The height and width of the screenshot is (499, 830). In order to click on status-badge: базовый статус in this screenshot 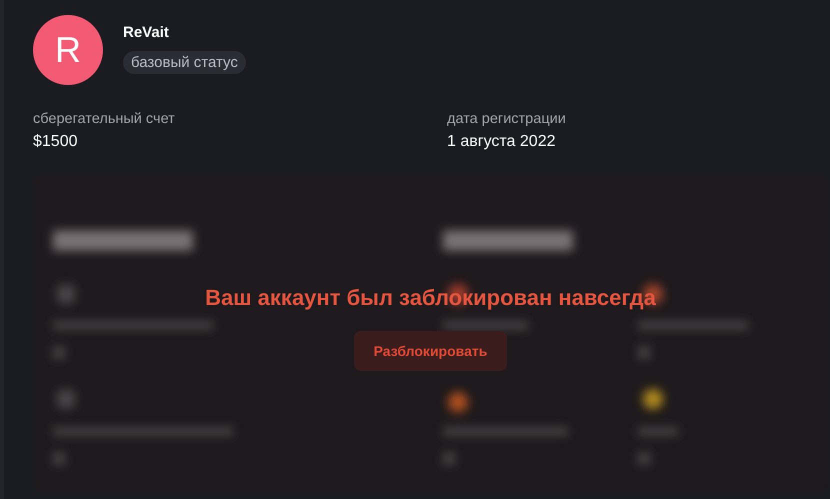, I will do `click(184, 62)`.